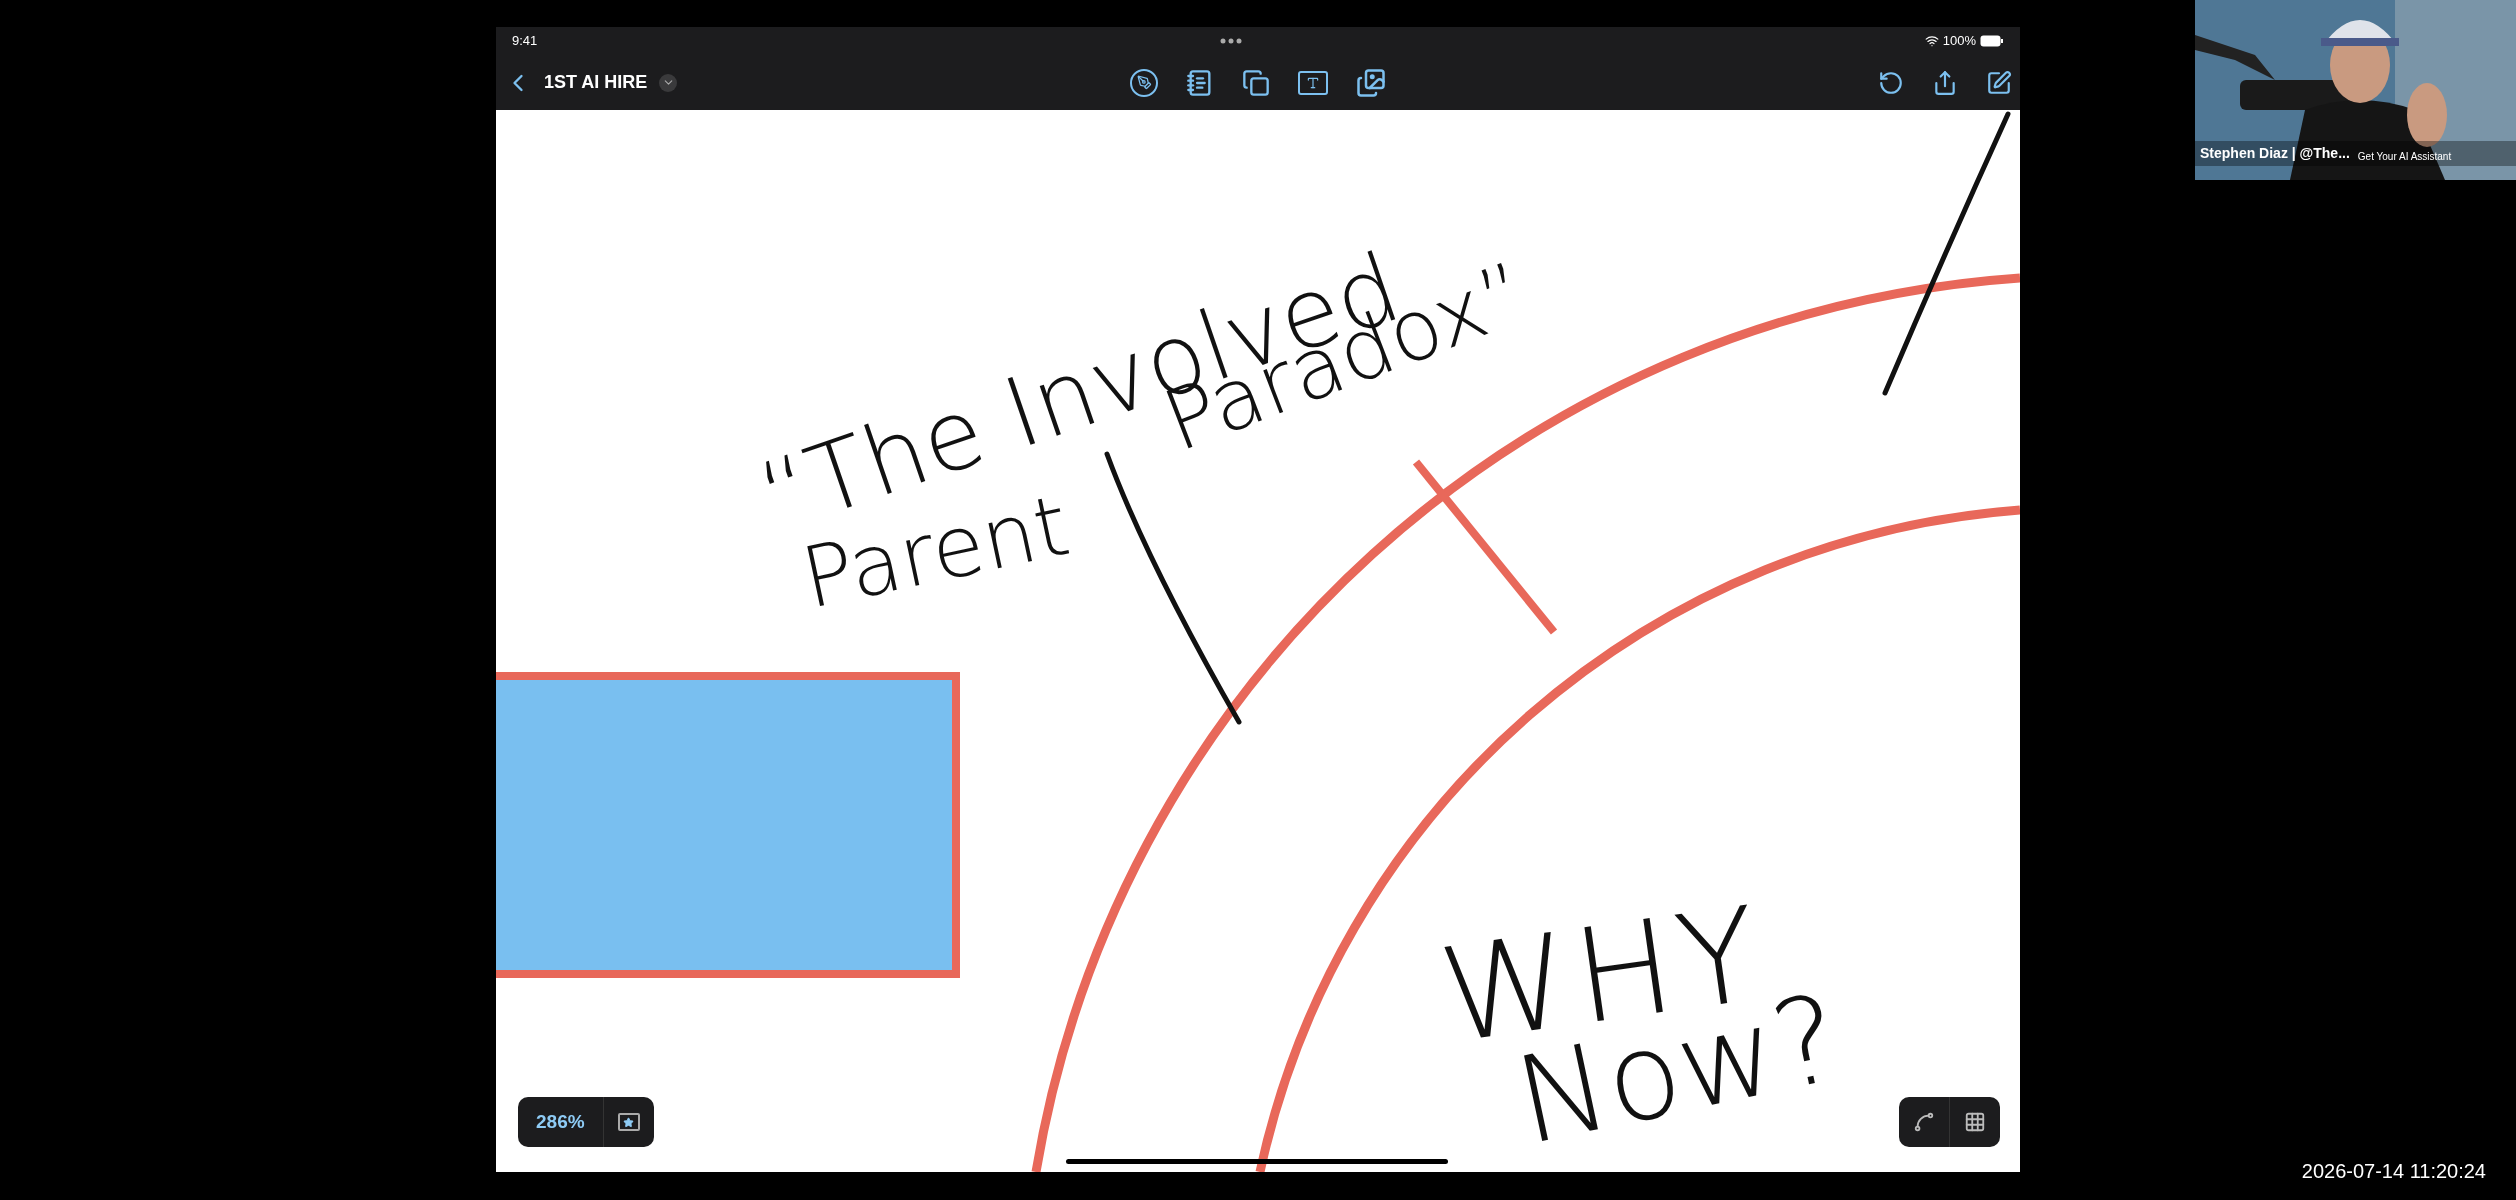 The height and width of the screenshot is (1200, 2516). What do you see at coordinates (1992, 41) in the screenshot?
I see `battery-icon` at bounding box center [1992, 41].